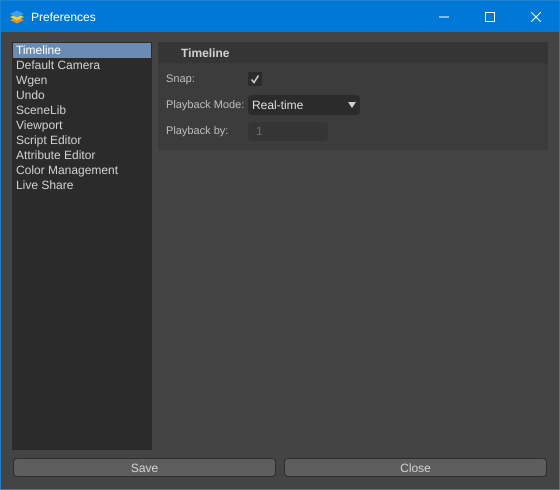 Image resolution: width=560 pixels, height=490 pixels. Describe the element at coordinates (82, 125) in the screenshot. I see `sidebar-item: Viewport` at that location.